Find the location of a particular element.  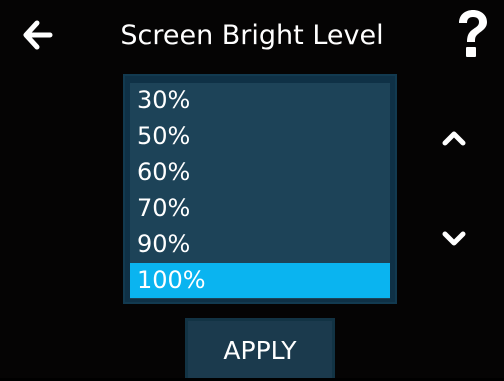

chevron-up-icon is located at coordinates (454, 138).